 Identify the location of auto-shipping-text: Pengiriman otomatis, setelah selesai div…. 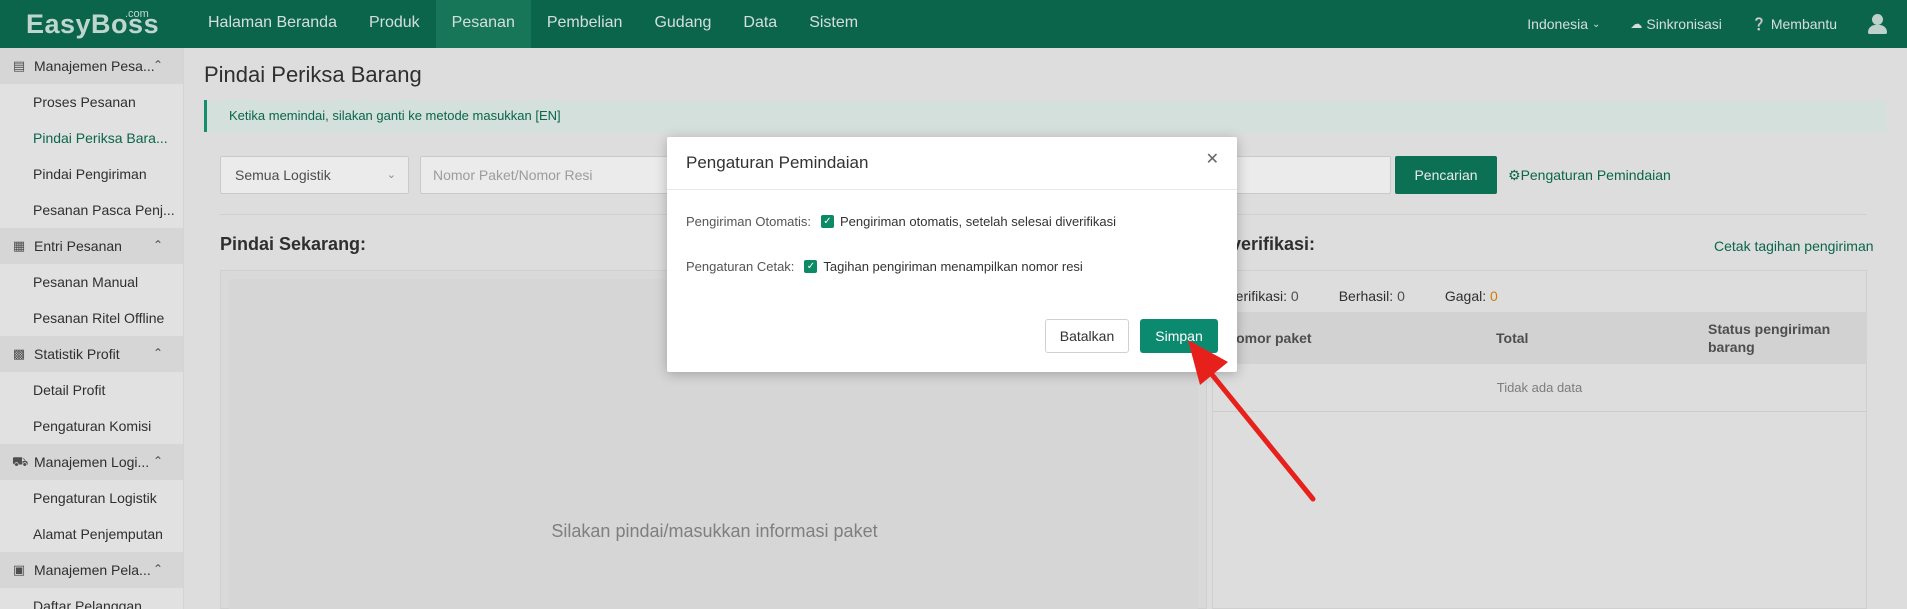
(978, 221).